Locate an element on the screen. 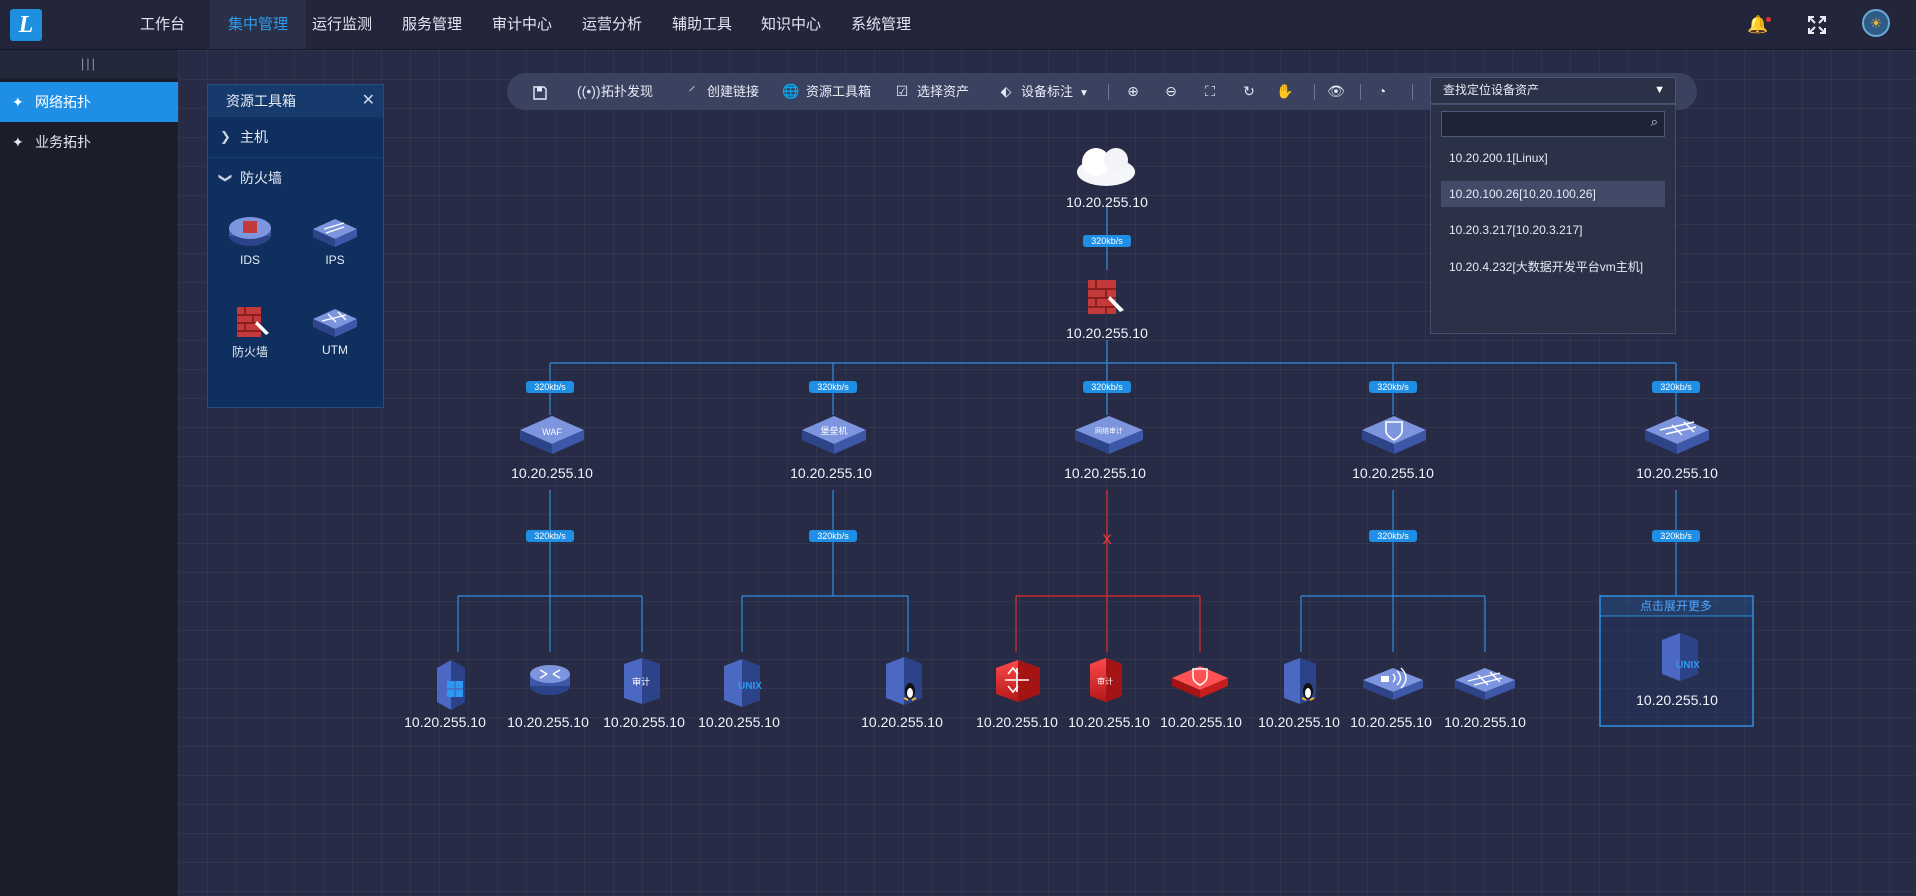 This screenshot has width=1916, height=896. node-network-audit: 网络审计 10.20.255.10 is located at coordinates (1105, 448).